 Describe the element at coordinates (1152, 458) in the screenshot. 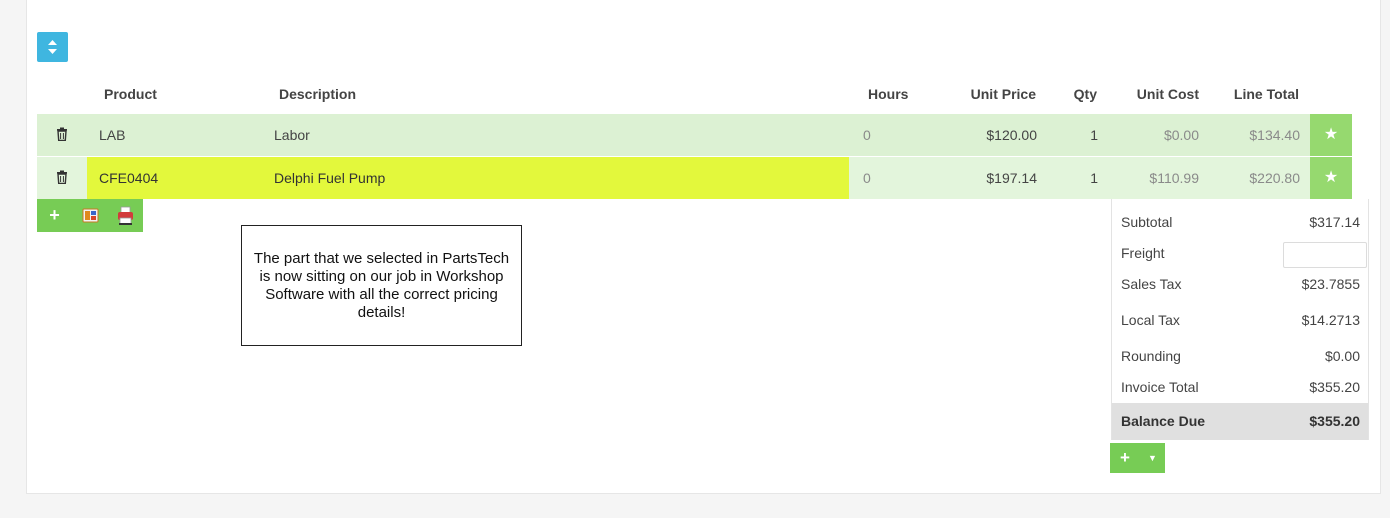

I see `chevron-down-icon: ▼` at that location.